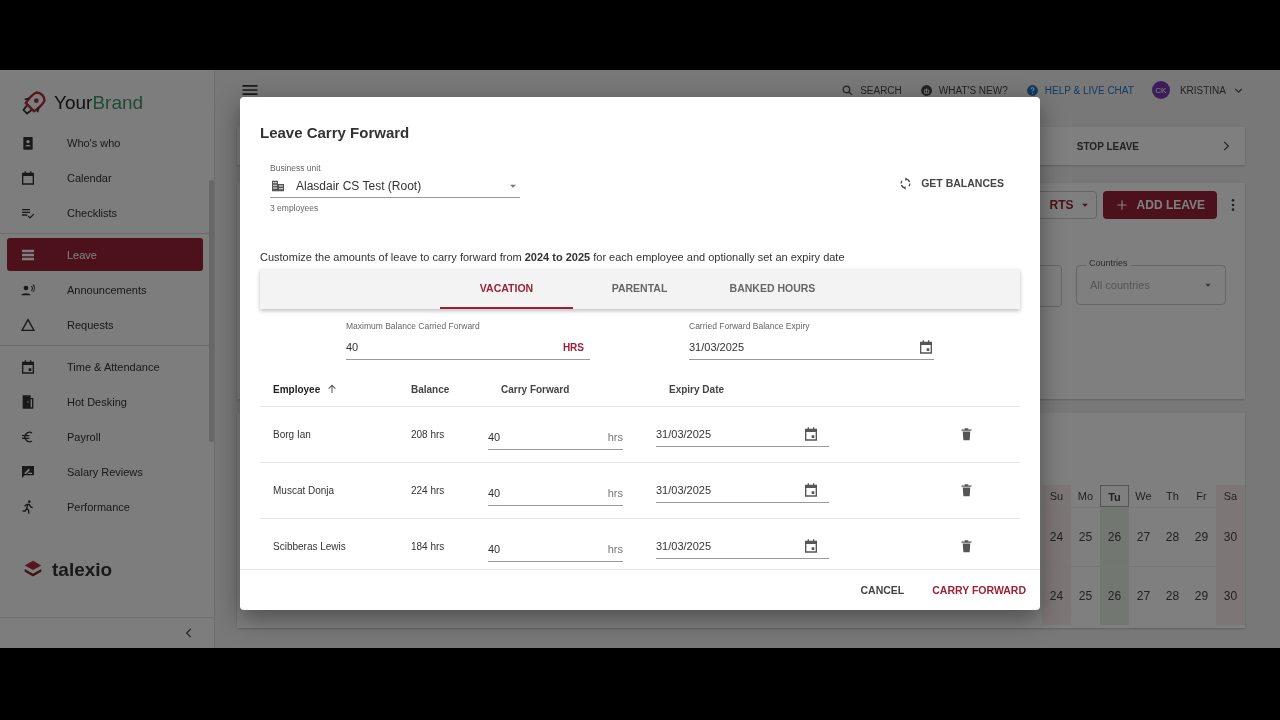  I want to click on column-header: Expiry Date, so click(697, 389).